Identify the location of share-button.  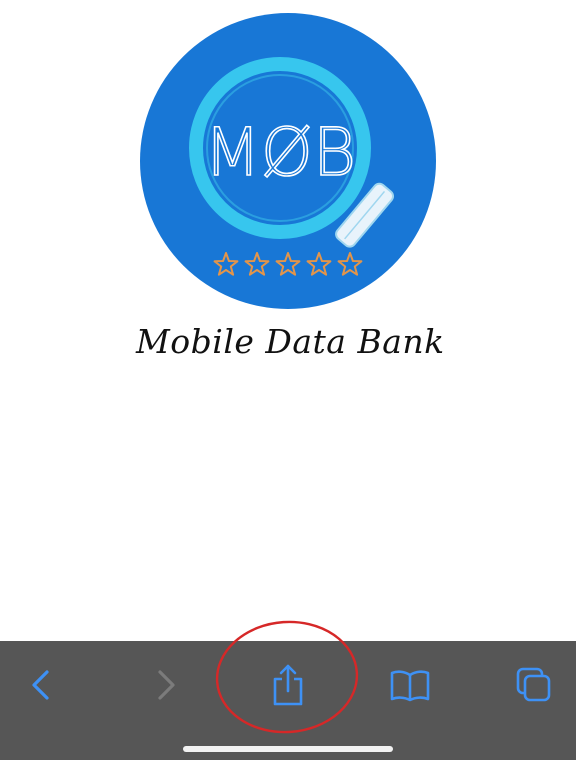
(288, 685).